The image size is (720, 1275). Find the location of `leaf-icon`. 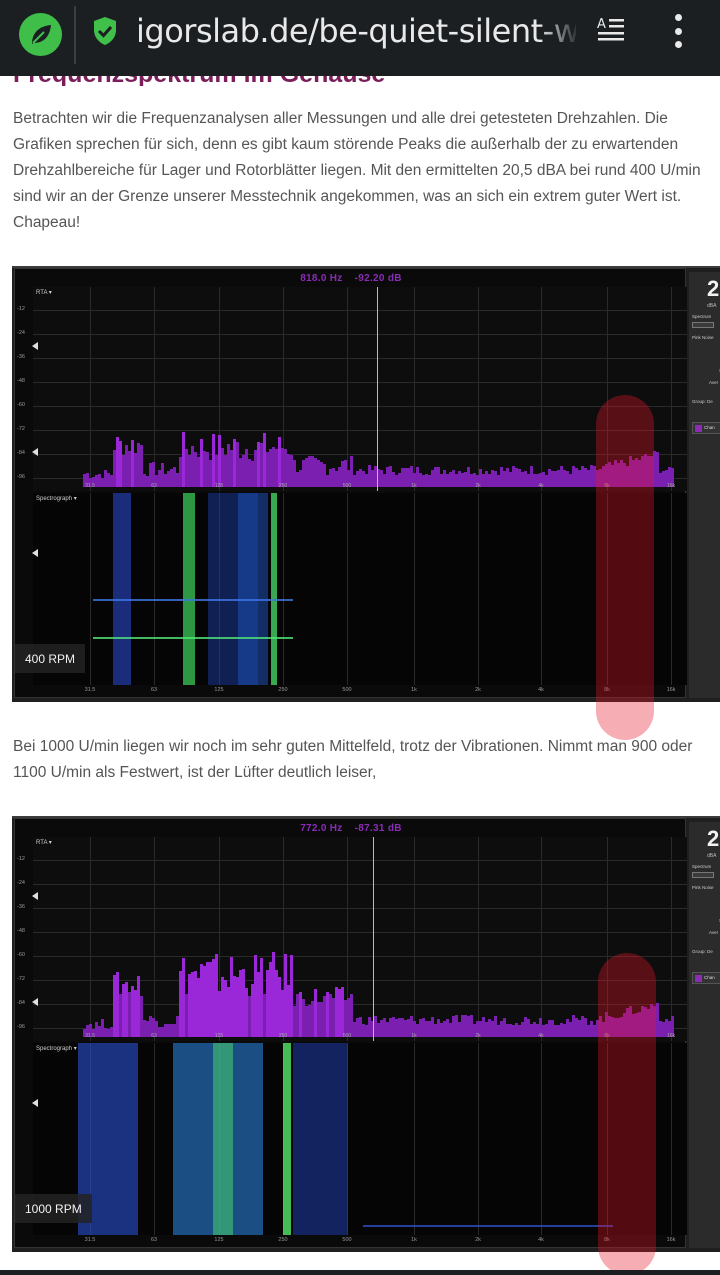

leaf-icon is located at coordinates (40, 34).